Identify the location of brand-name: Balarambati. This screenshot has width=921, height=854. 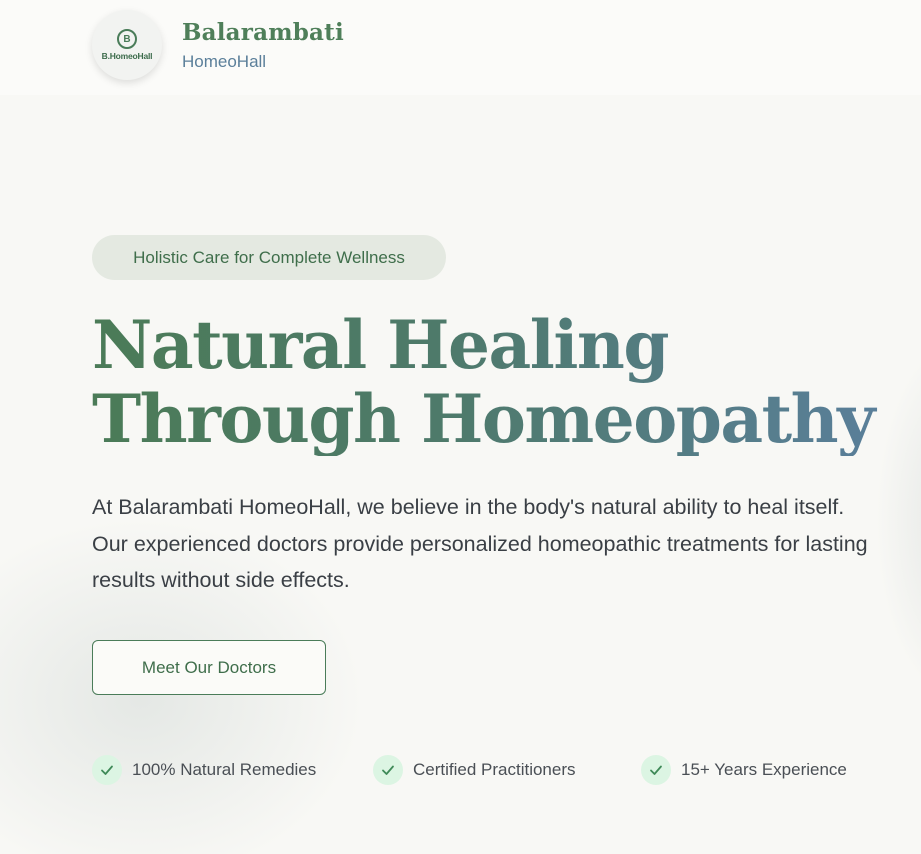
(263, 32).